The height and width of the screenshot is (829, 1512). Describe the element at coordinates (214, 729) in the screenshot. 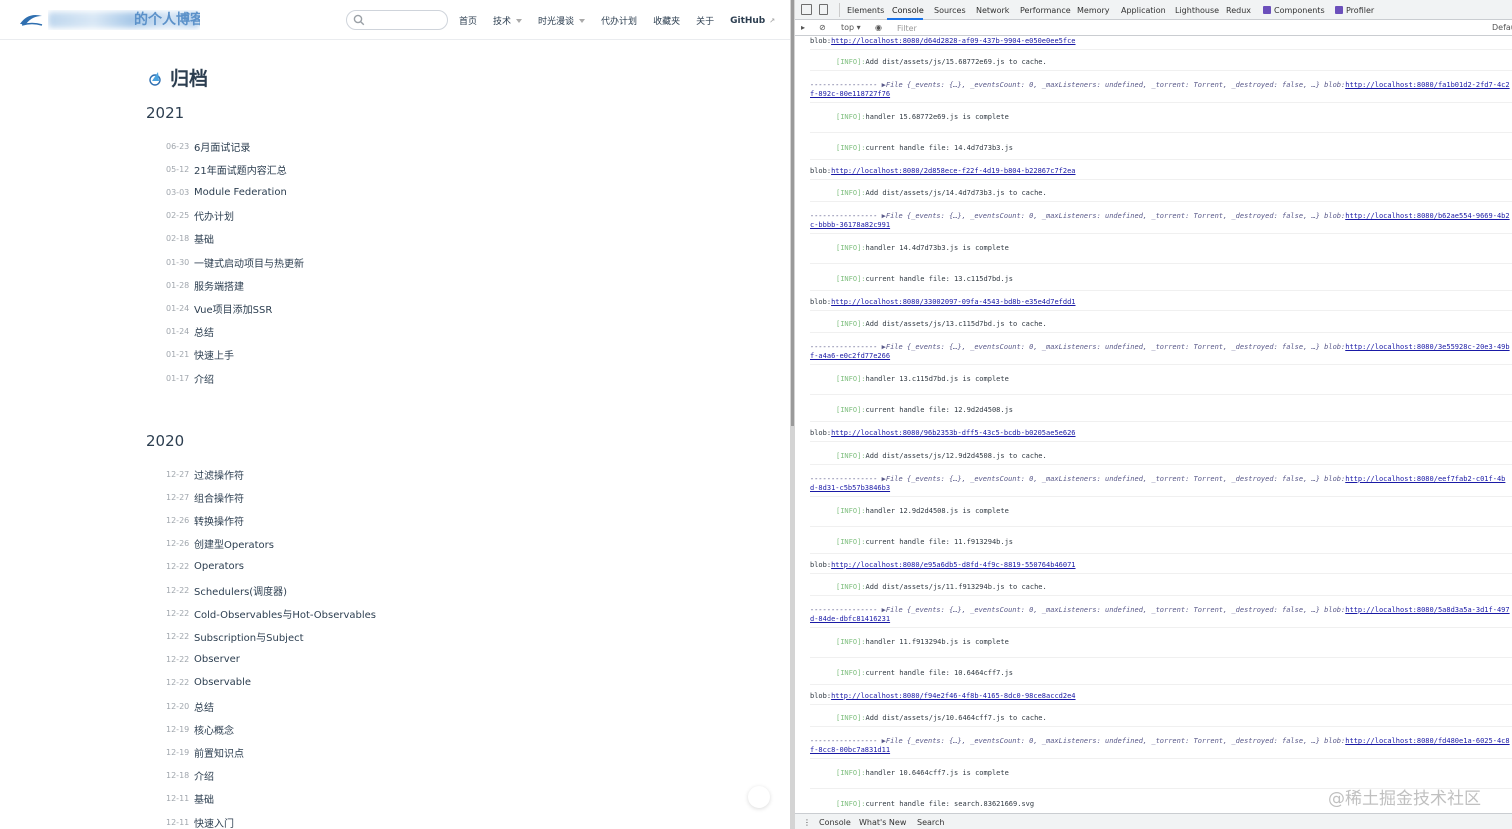

I see `post-title: 核心概念` at that location.